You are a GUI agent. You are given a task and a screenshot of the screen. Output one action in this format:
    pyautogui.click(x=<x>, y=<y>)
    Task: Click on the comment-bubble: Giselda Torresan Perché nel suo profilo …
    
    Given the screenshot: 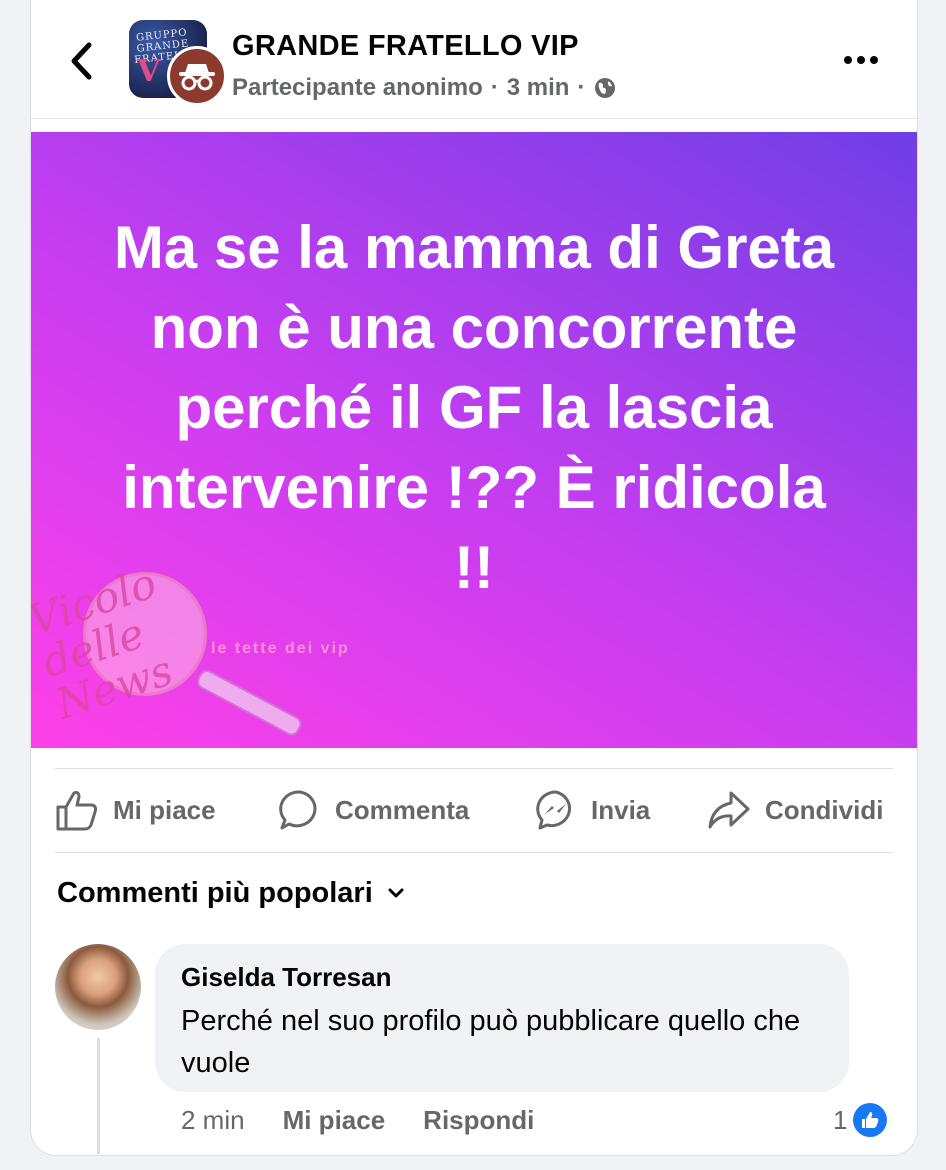 What is the action you would take?
    pyautogui.click(x=502, y=1018)
    